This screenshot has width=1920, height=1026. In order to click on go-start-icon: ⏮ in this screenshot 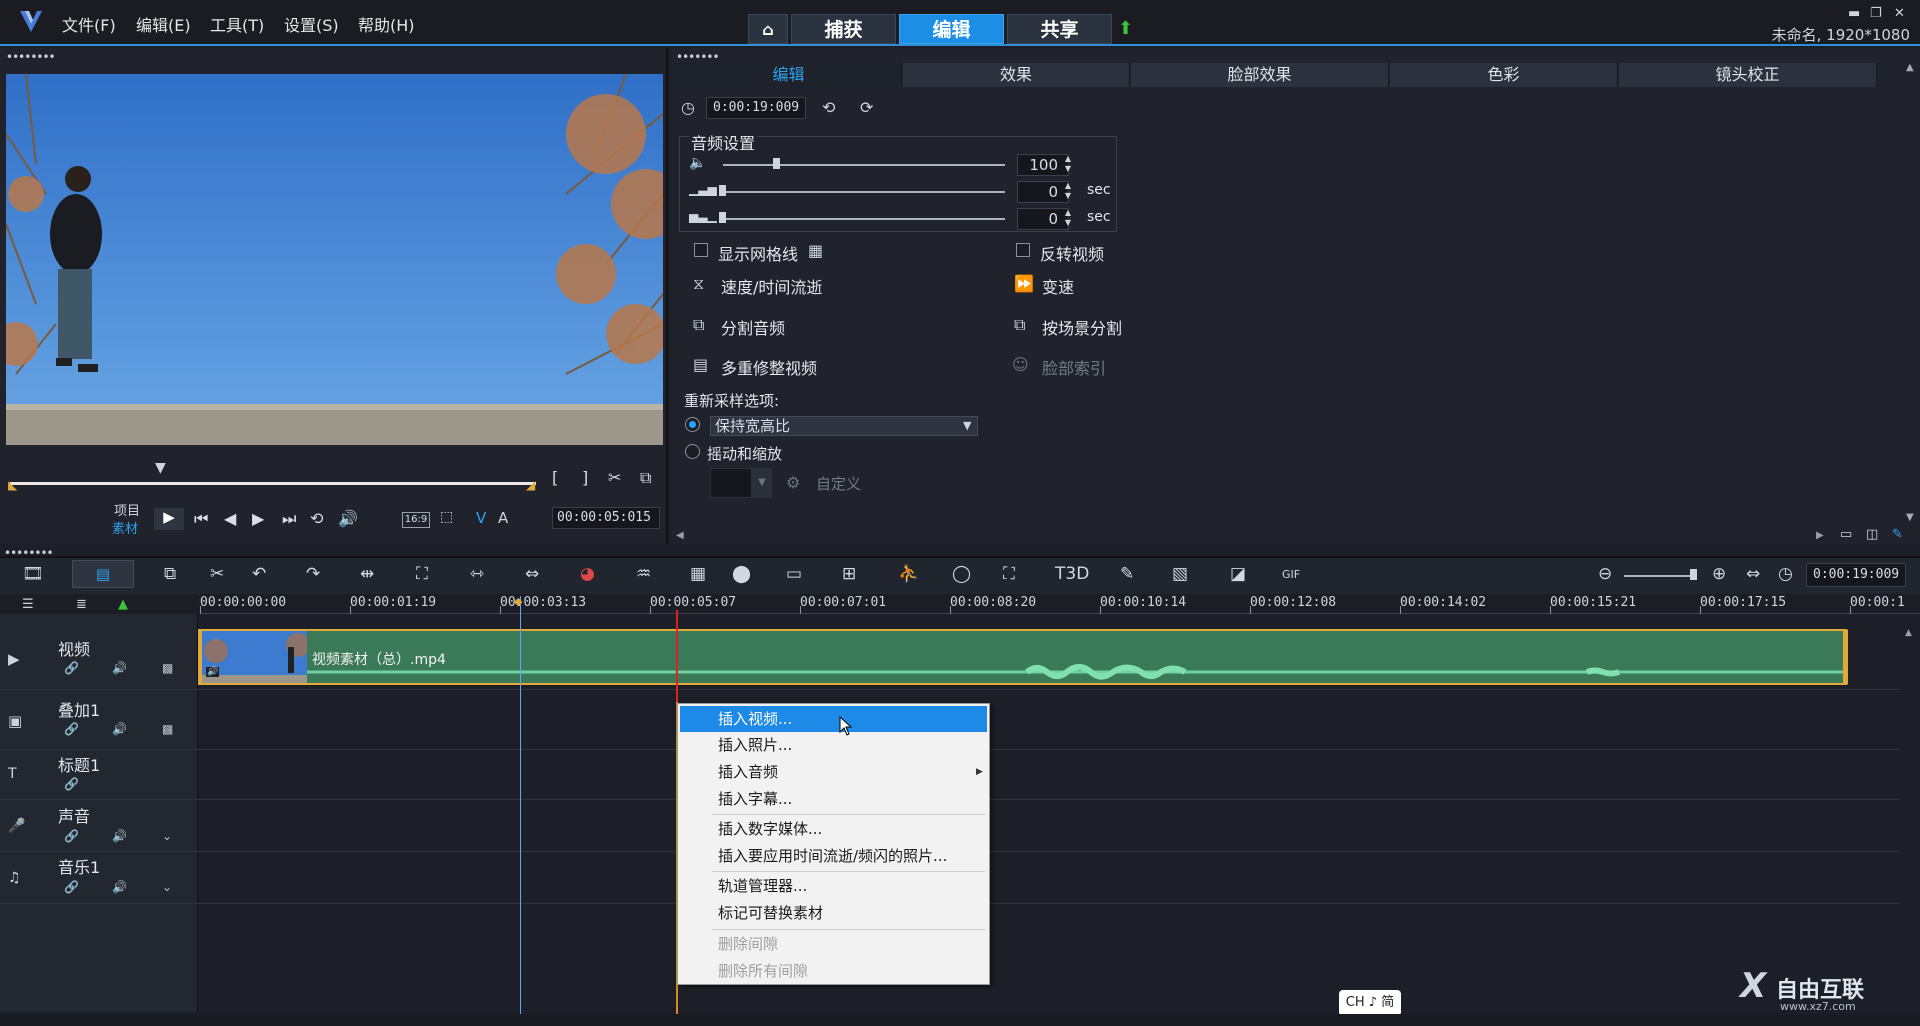, I will do `click(201, 519)`.